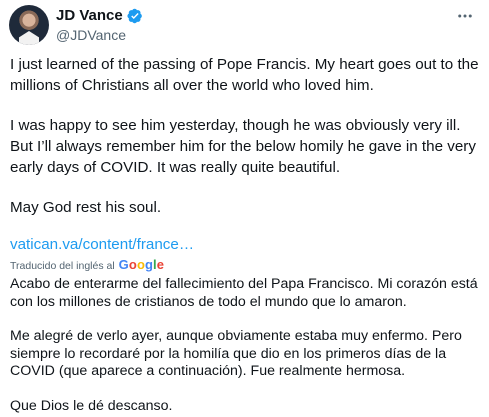 The width and height of the screenshot is (489, 417). I want to click on google-logo: Google, so click(141, 264).